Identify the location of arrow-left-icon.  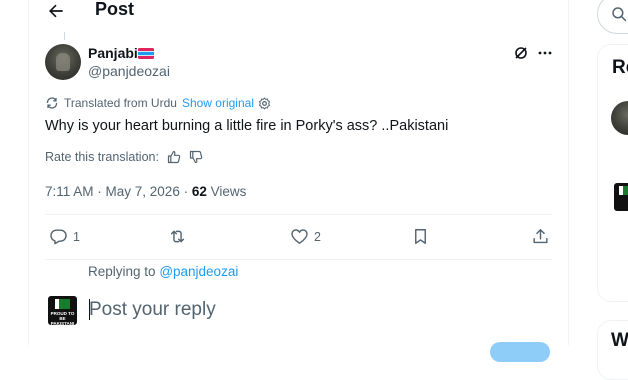
(56, 11).